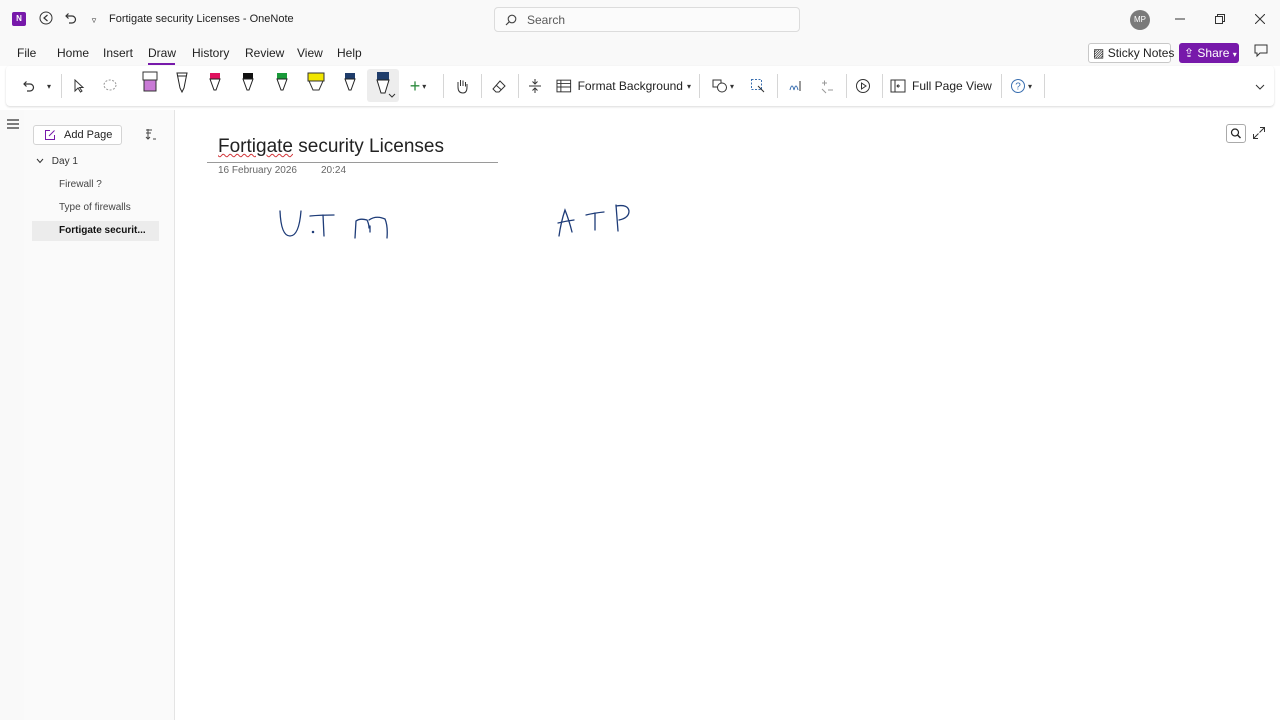  I want to click on ink-to-text-icon, so click(796, 86).